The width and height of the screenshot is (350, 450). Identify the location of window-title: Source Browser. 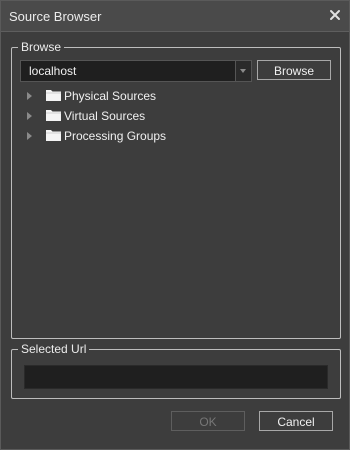
(55, 16).